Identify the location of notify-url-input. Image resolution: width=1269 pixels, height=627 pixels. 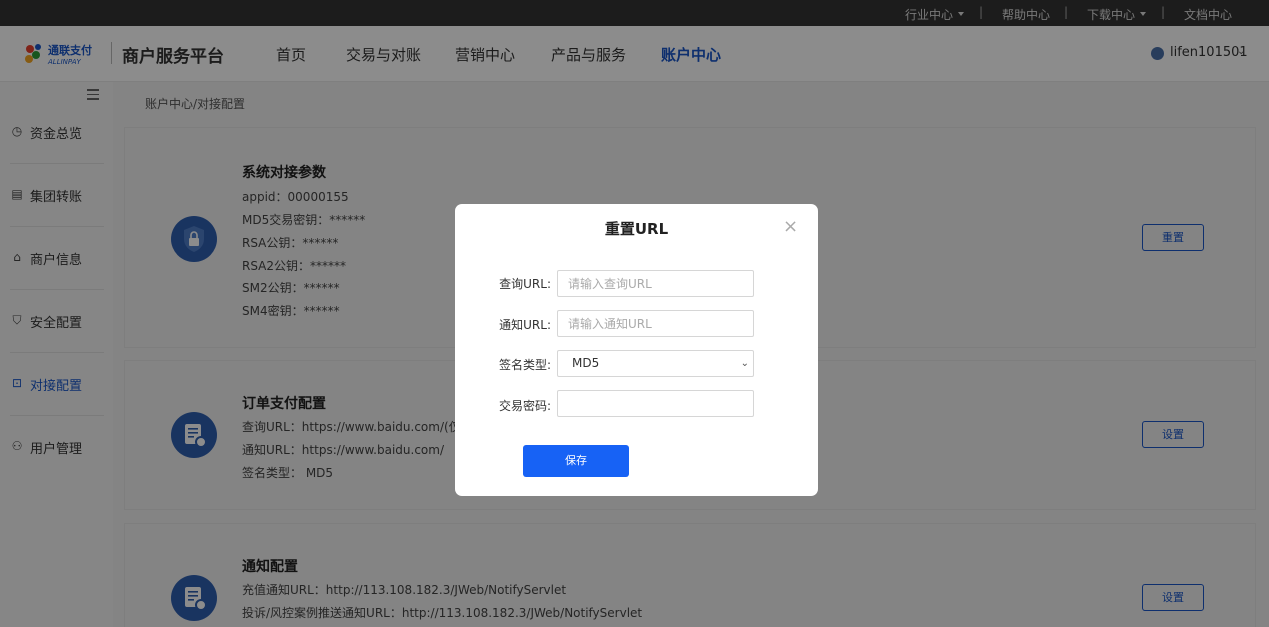
(655, 323).